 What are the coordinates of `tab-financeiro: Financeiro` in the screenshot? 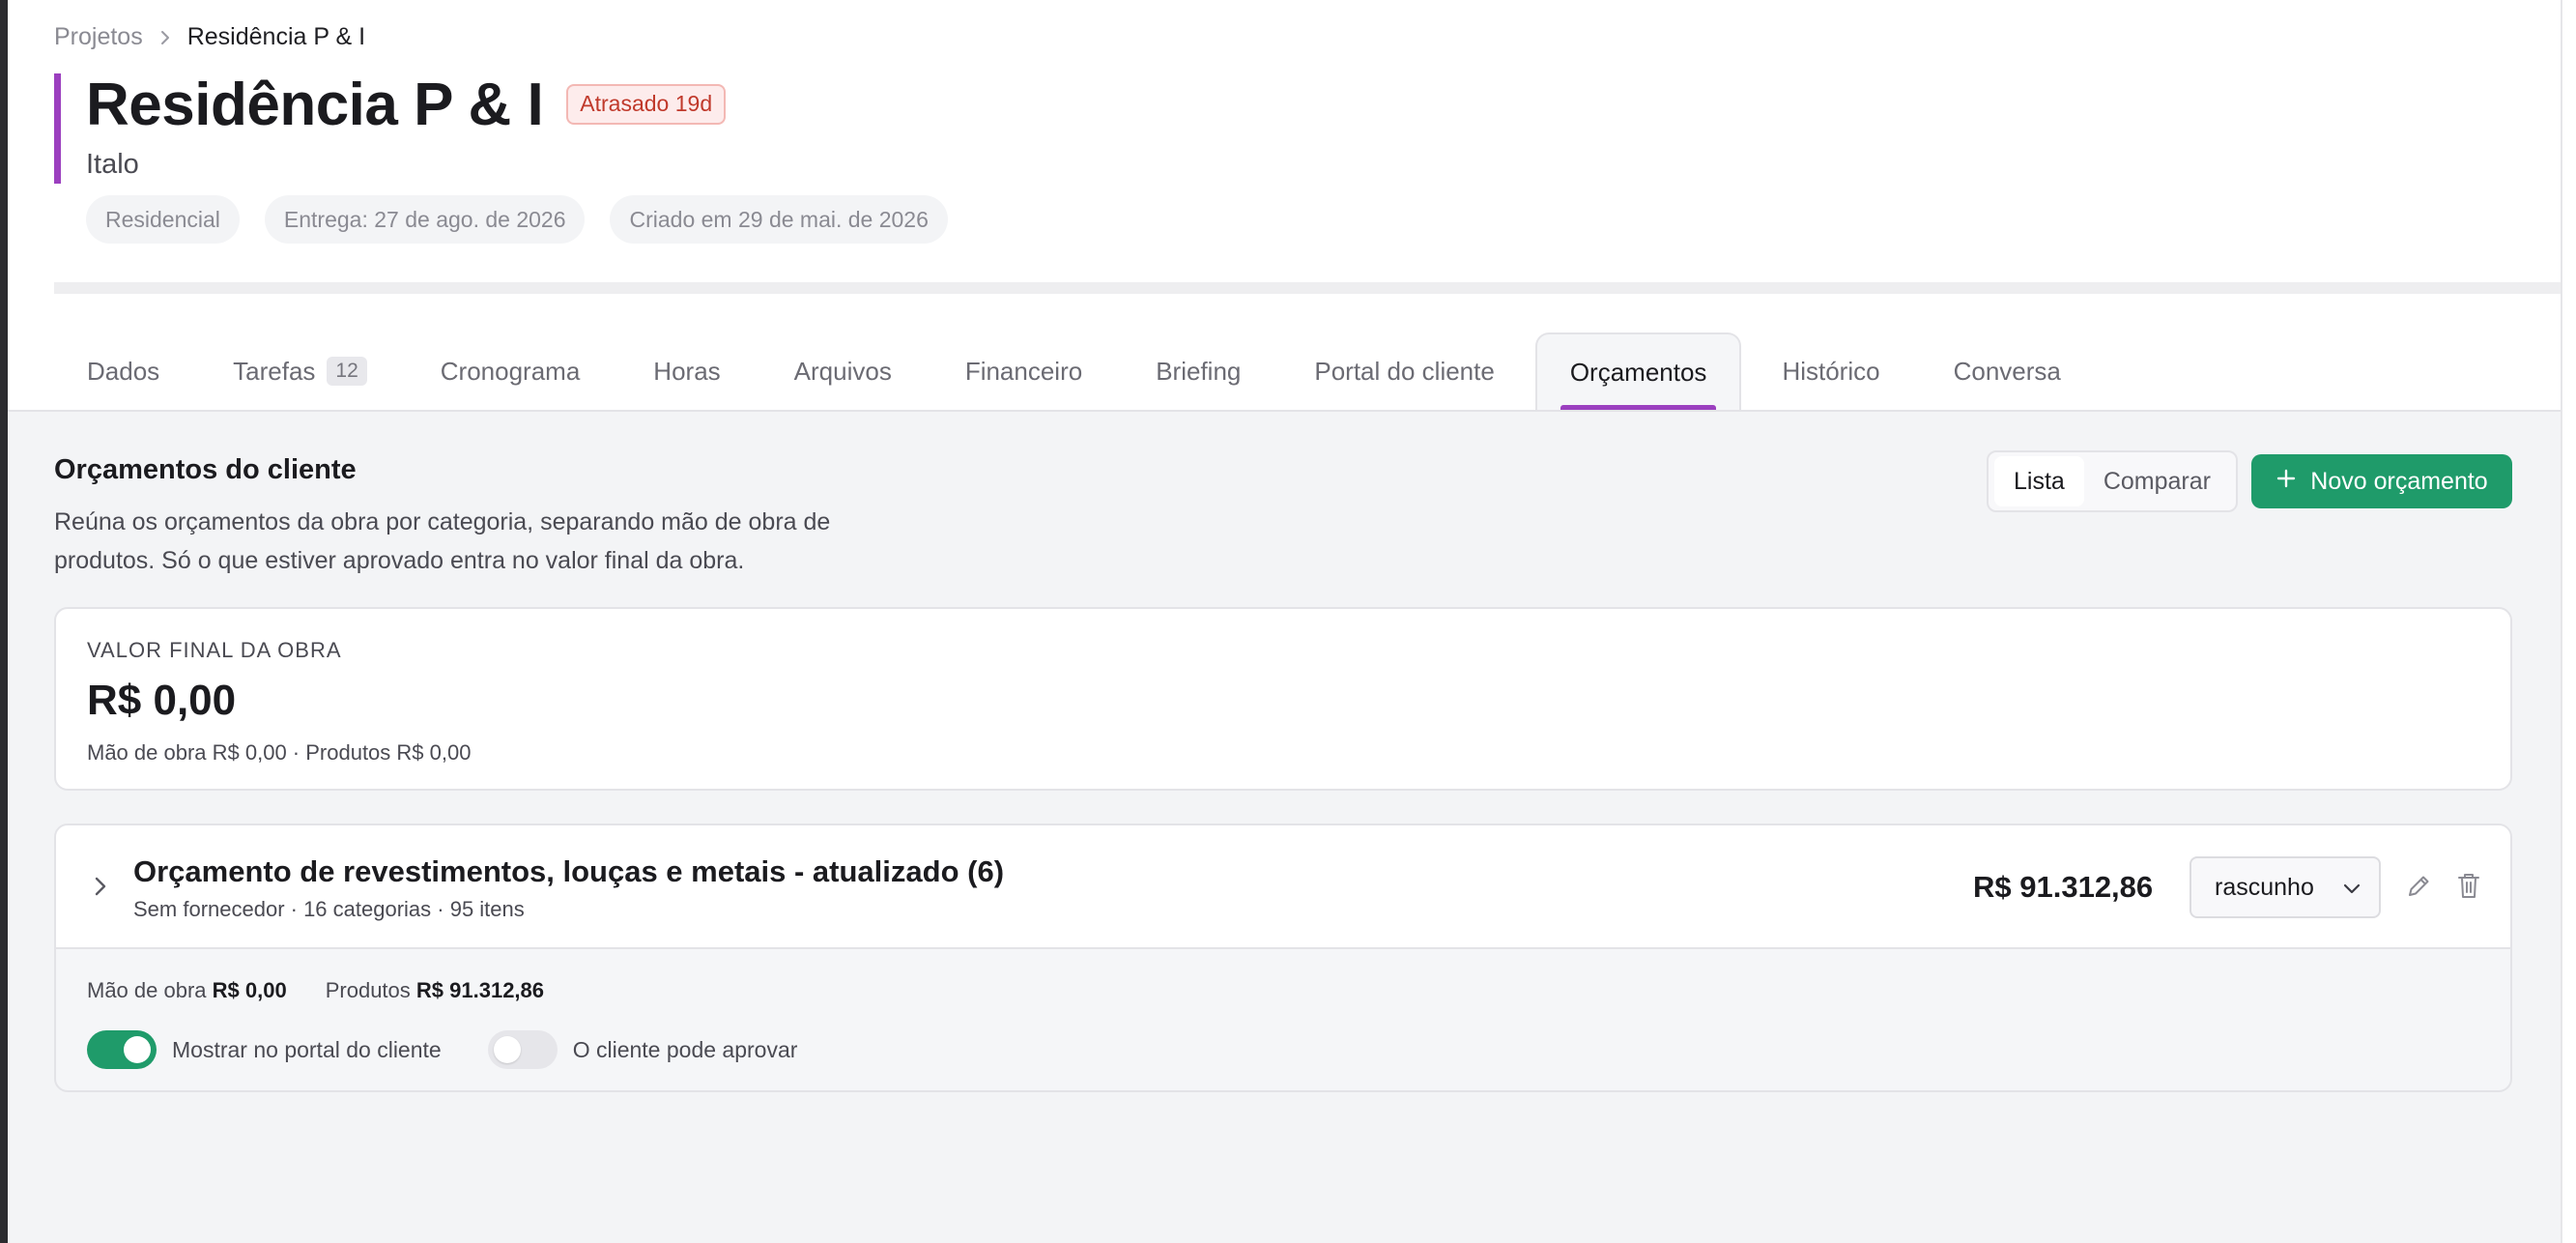 It's located at (1024, 371).